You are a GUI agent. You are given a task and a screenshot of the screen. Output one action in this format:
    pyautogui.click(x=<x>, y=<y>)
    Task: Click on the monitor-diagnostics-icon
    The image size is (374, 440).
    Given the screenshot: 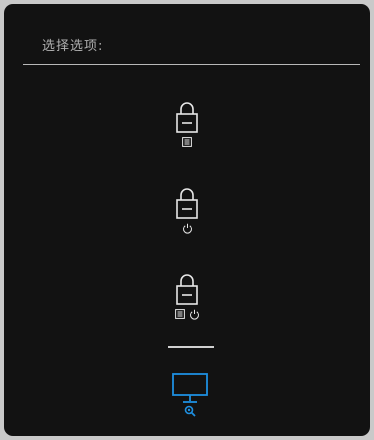 What is the action you would take?
    pyautogui.click(x=190, y=395)
    